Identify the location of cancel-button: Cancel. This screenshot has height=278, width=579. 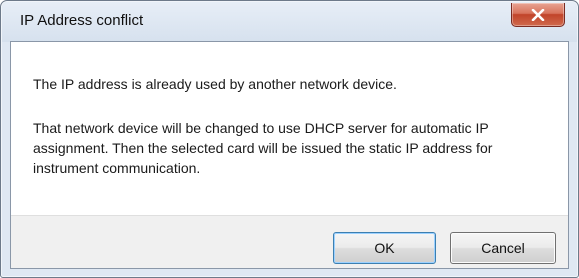
(503, 248).